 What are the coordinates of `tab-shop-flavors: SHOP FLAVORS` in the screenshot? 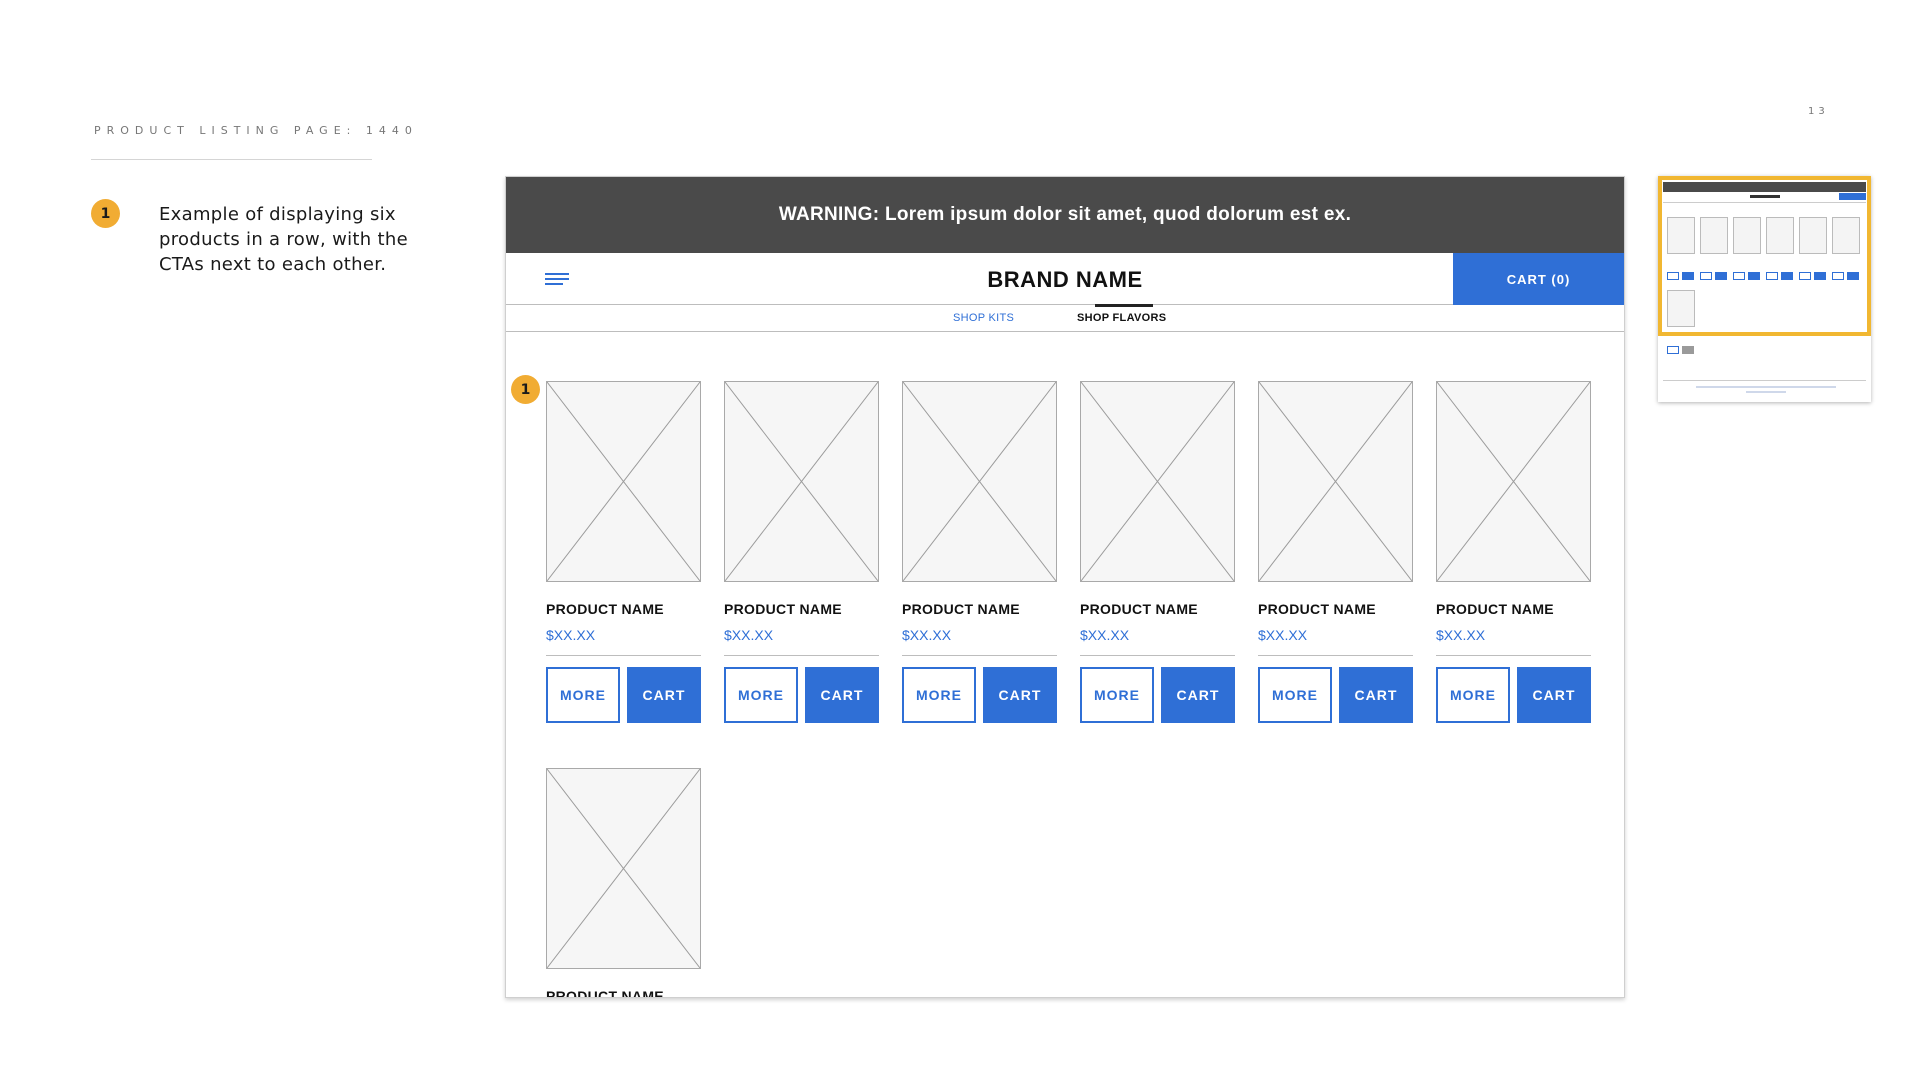 It's located at (1121, 318).